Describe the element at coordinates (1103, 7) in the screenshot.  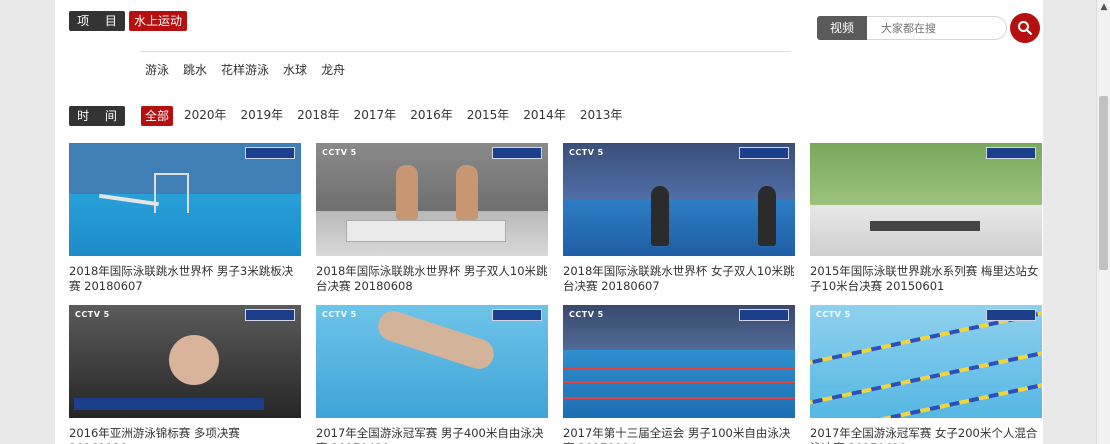
I see `scroll-up-arrow-icon: ▲` at that location.